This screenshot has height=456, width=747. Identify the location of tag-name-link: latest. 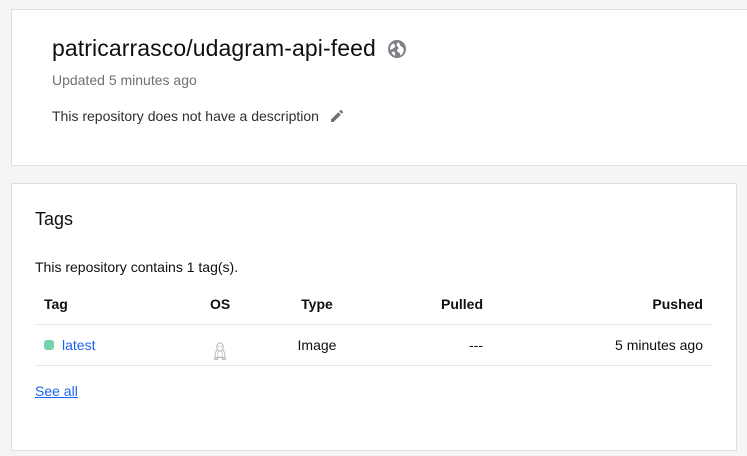
(78, 345).